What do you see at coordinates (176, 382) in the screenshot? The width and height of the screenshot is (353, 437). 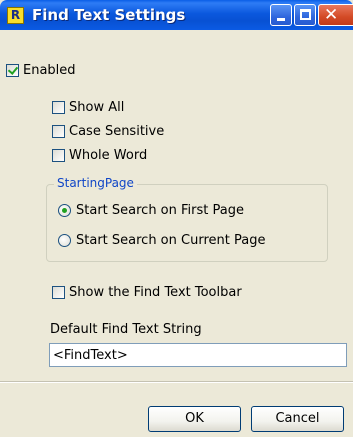 I see `divider` at bounding box center [176, 382].